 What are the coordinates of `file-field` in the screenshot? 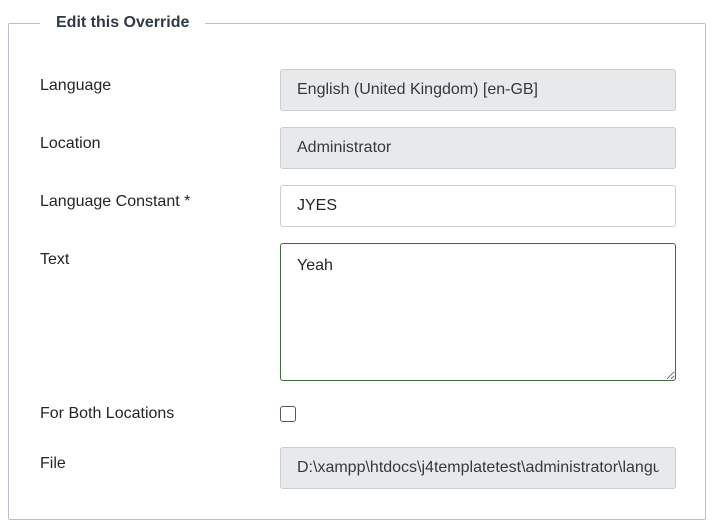 It's located at (478, 468).